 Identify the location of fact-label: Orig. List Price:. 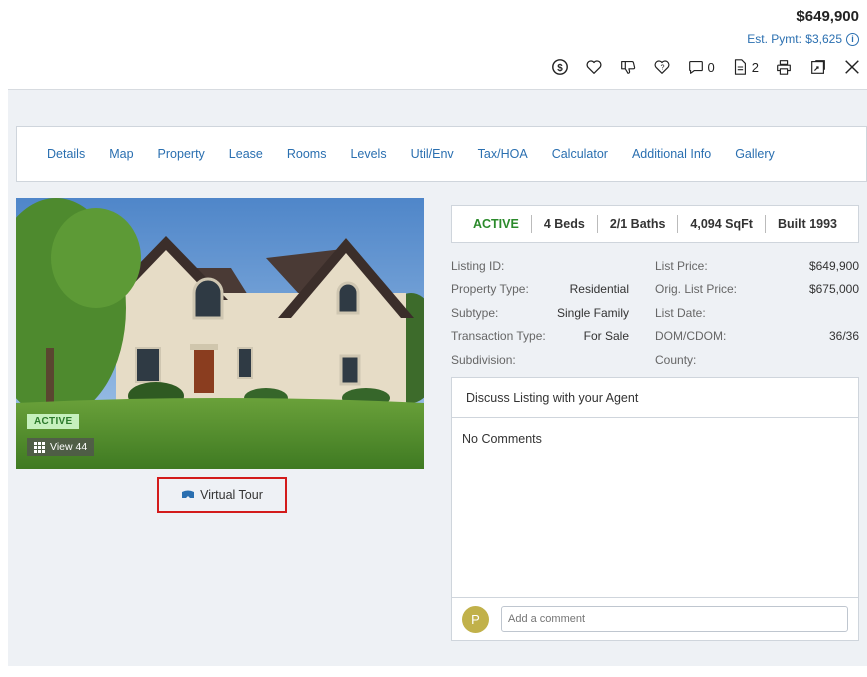
(696, 289).